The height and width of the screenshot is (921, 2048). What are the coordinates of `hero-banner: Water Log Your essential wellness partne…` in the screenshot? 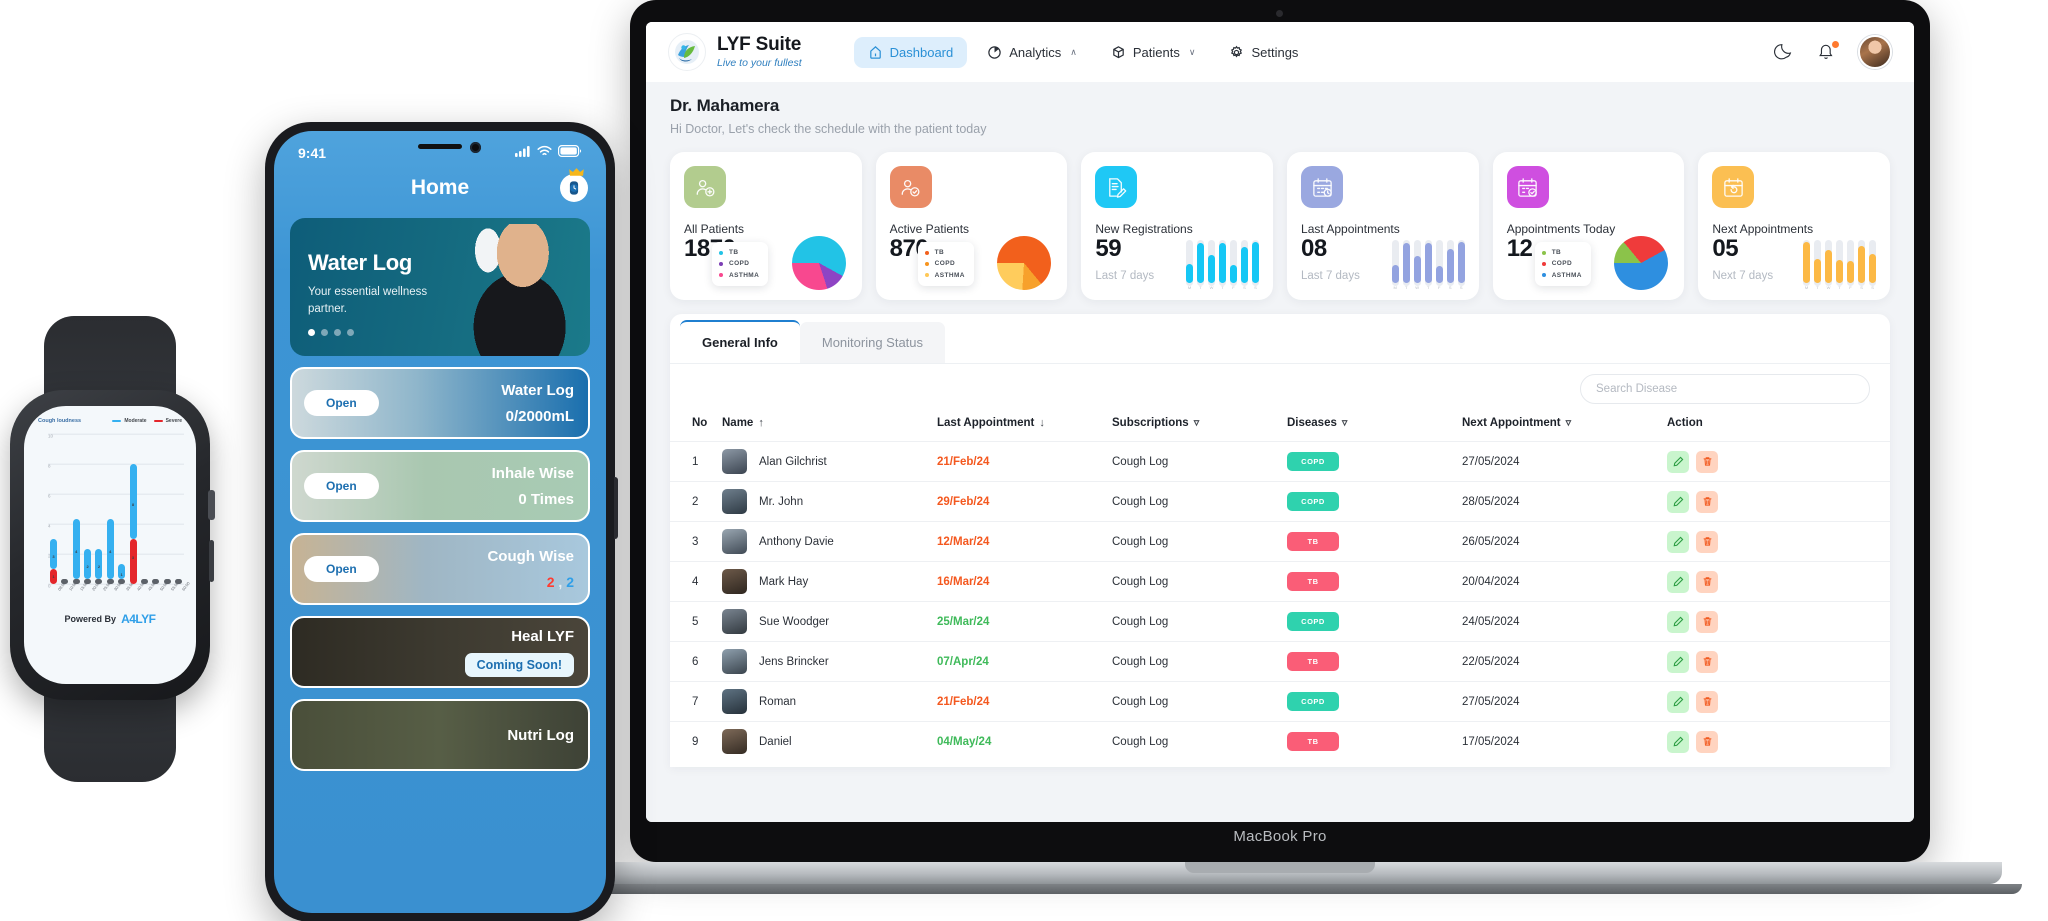 It's located at (440, 287).